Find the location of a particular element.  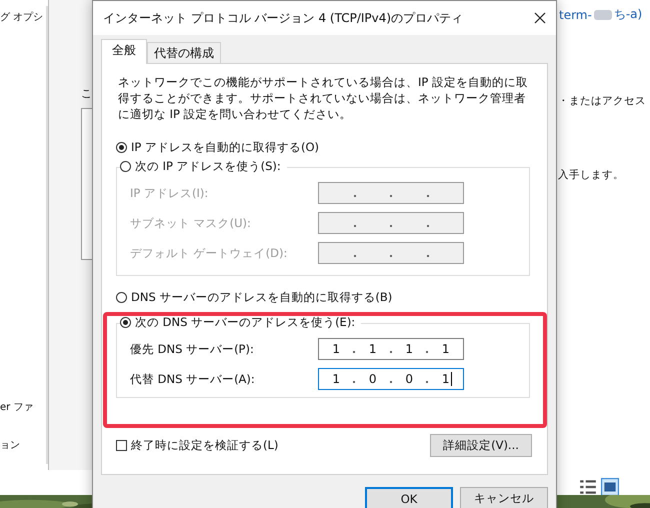

close-icon is located at coordinates (540, 18).